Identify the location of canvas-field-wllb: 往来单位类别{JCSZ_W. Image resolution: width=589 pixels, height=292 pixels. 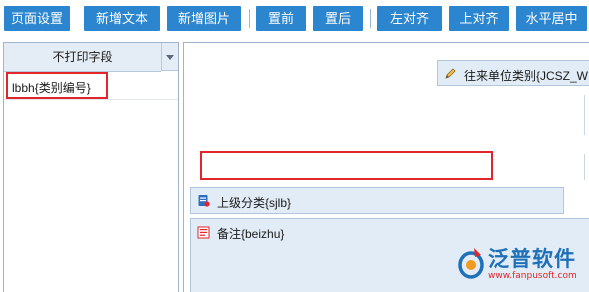
(513, 73).